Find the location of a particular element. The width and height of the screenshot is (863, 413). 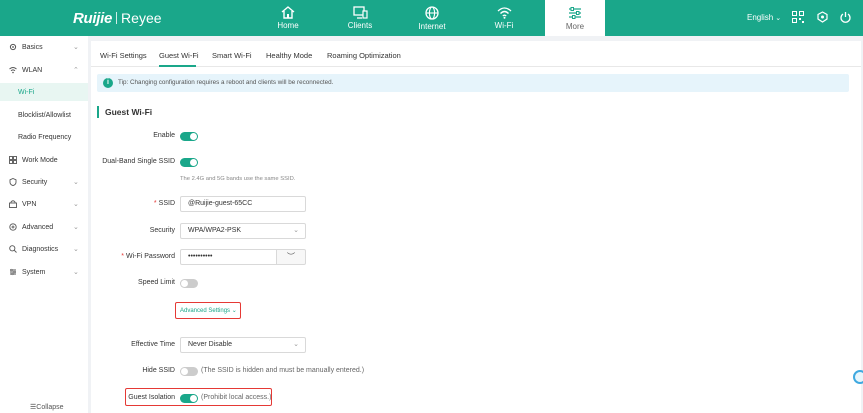

sidebar-item-security: Security ⌄ is located at coordinates (44, 182).